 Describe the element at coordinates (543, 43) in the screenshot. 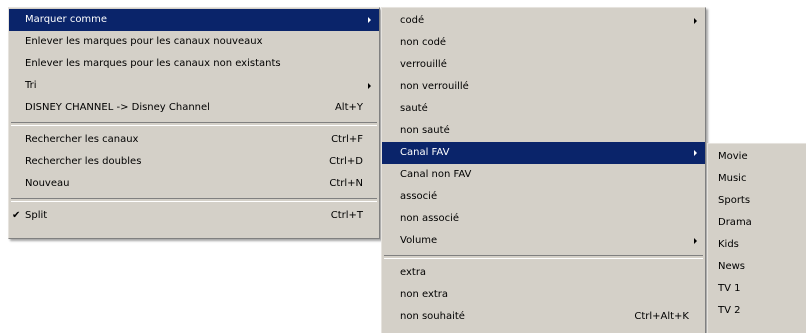

I see `menu-item-non-code: non codé` at that location.